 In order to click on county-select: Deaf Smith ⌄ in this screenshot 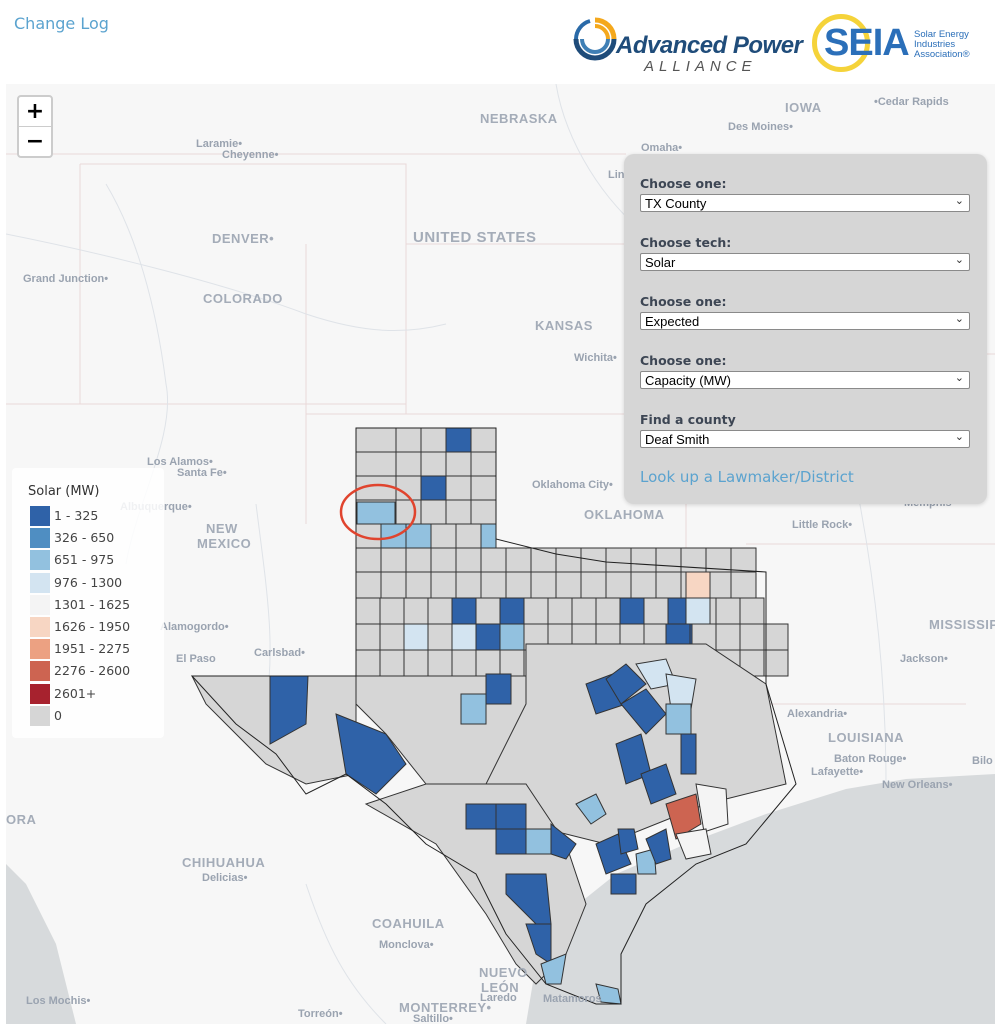, I will do `click(805, 439)`.